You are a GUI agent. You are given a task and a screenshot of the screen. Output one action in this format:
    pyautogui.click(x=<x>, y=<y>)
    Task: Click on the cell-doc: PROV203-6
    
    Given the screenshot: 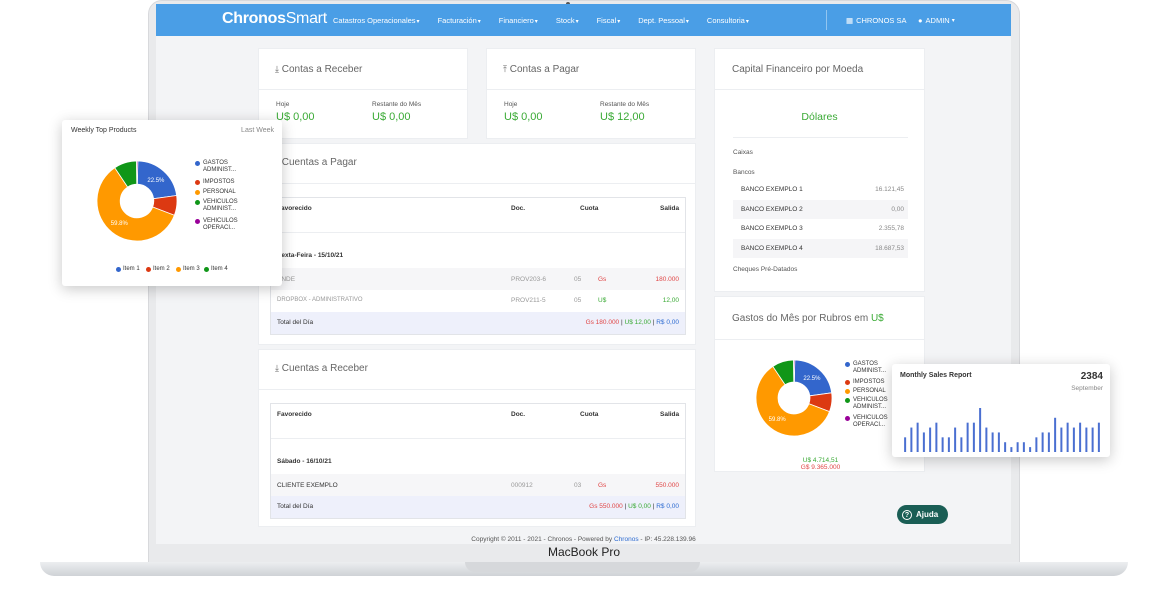 What is the action you would take?
    pyautogui.click(x=529, y=279)
    